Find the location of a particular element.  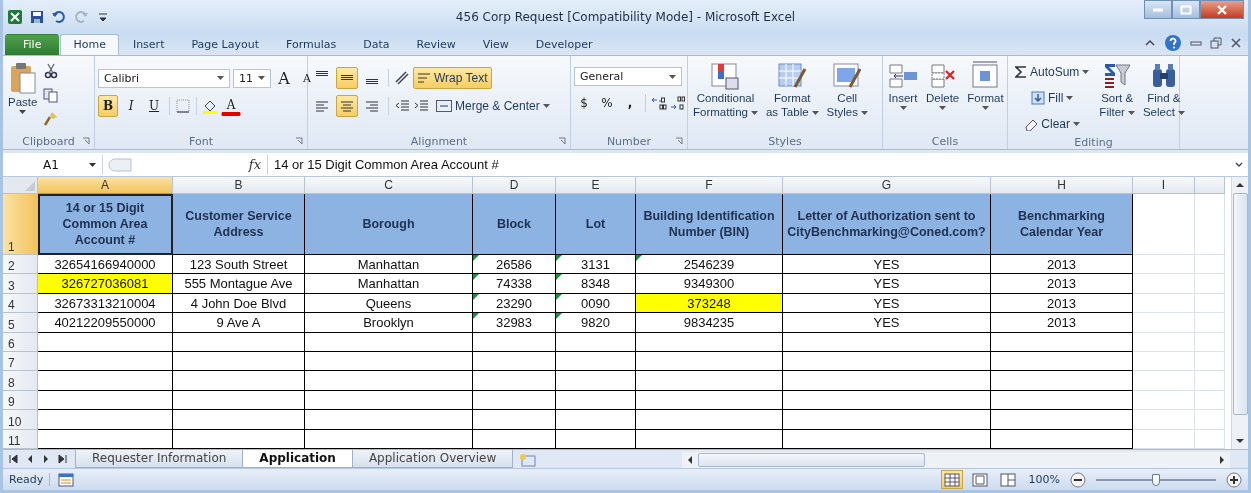

vertical-align-button is located at coordinates (347, 78).